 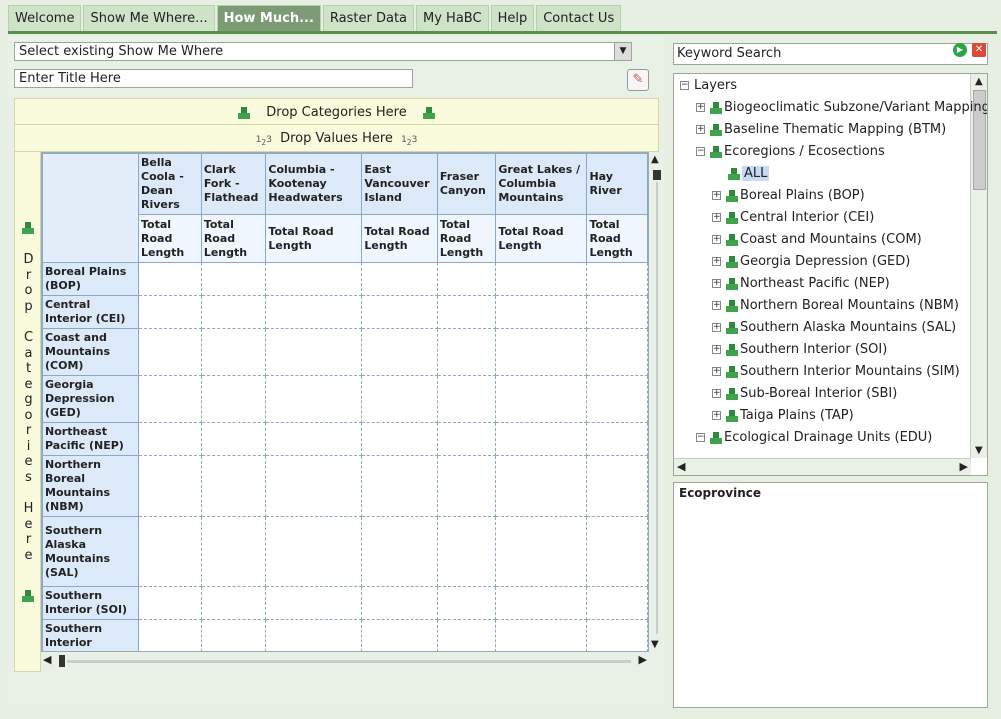 What do you see at coordinates (814, 438) in the screenshot?
I see `tree-item-edu: − Ecological Drainage Units (EDU)` at bounding box center [814, 438].